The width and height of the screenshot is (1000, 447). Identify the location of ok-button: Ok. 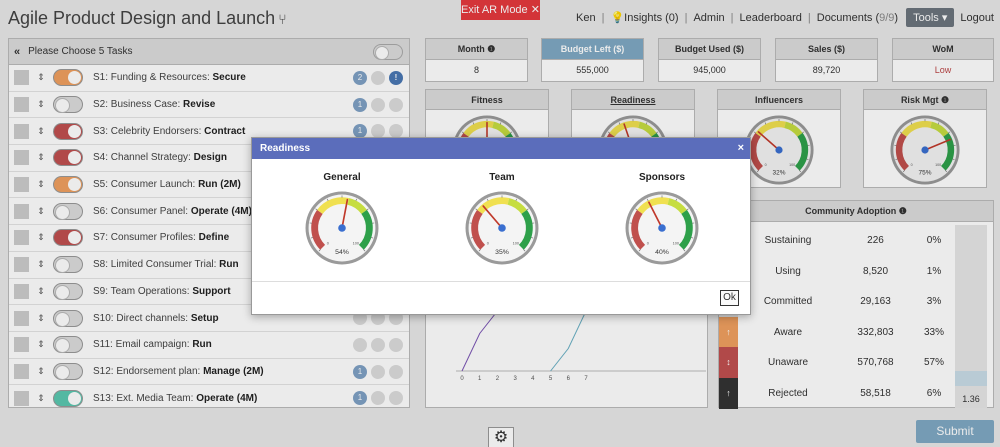
(729, 298).